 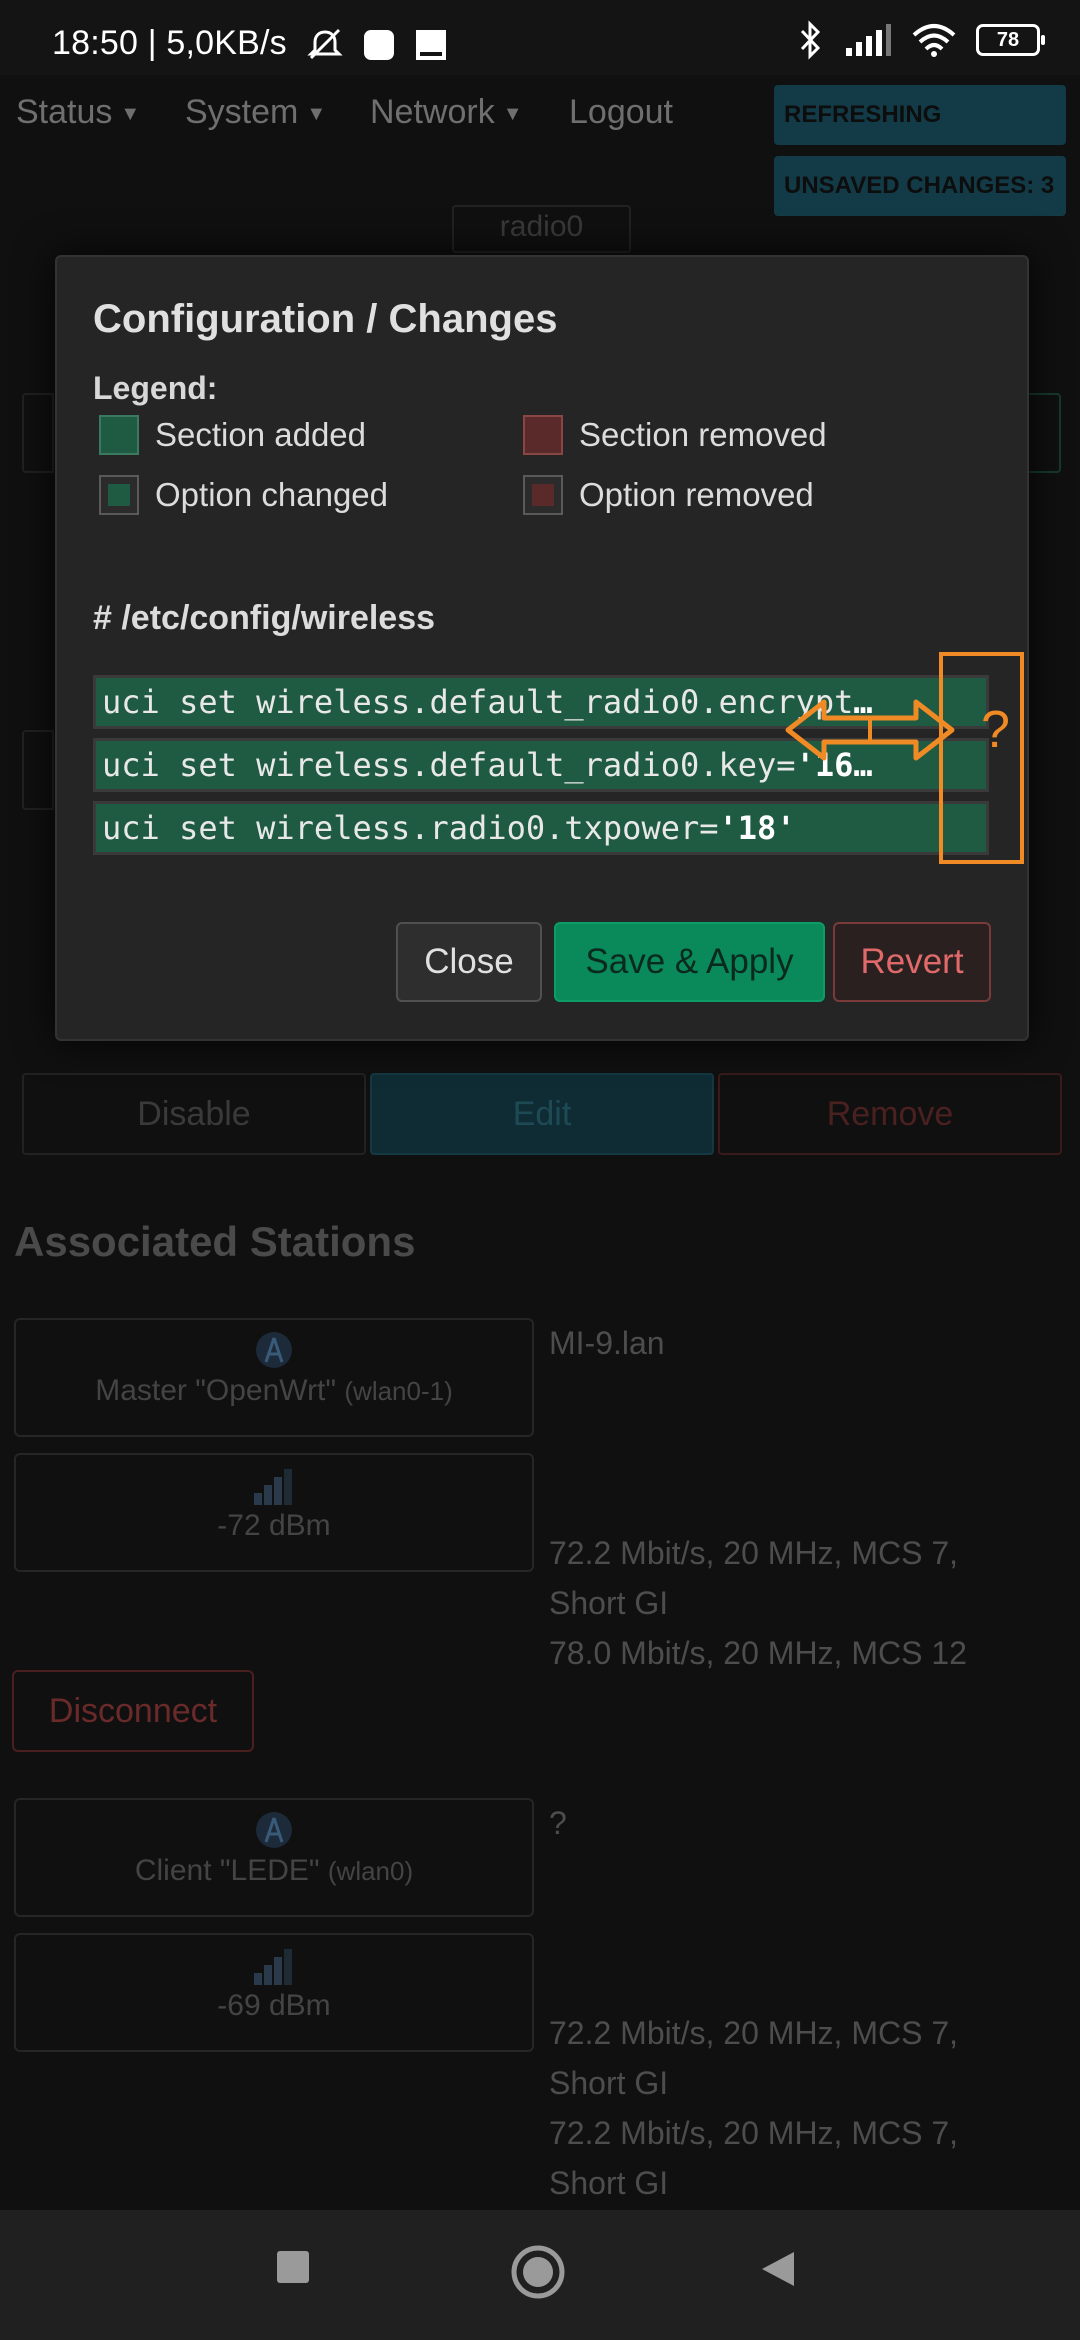 I want to click on legend-option-removed: Option removed, so click(x=668, y=495).